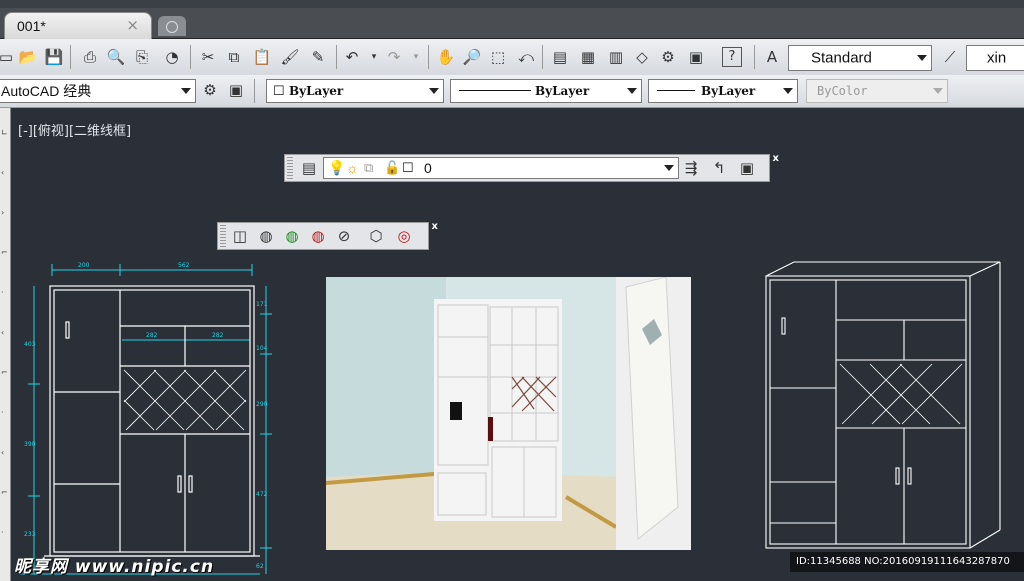 The height and width of the screenshot is (581, 1024). What do you see at coordinates (394, 57) in the screenshot?
I see `redo-icon: ↷` at bounding box center [394, 57].